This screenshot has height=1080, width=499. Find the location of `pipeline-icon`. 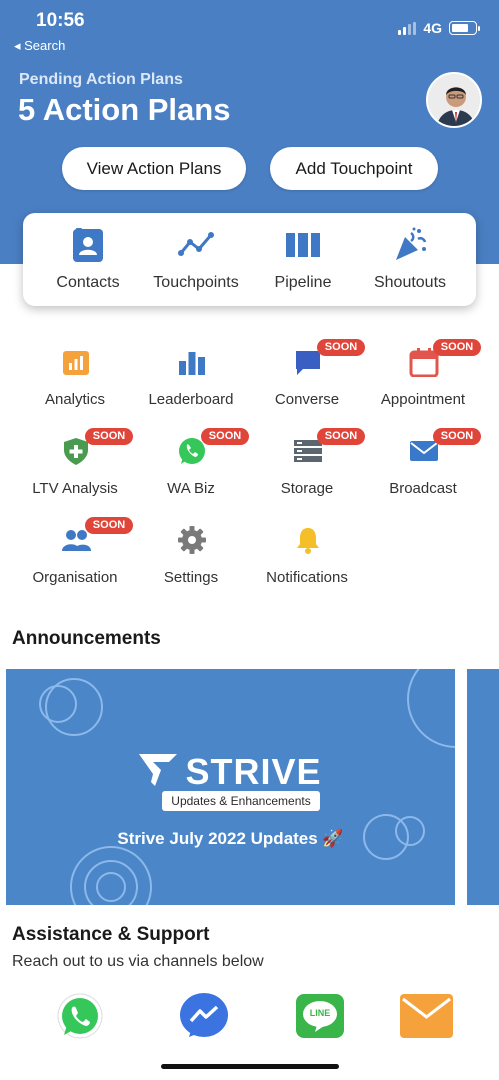

pipeline-icon is located at coordinates (303, 245).